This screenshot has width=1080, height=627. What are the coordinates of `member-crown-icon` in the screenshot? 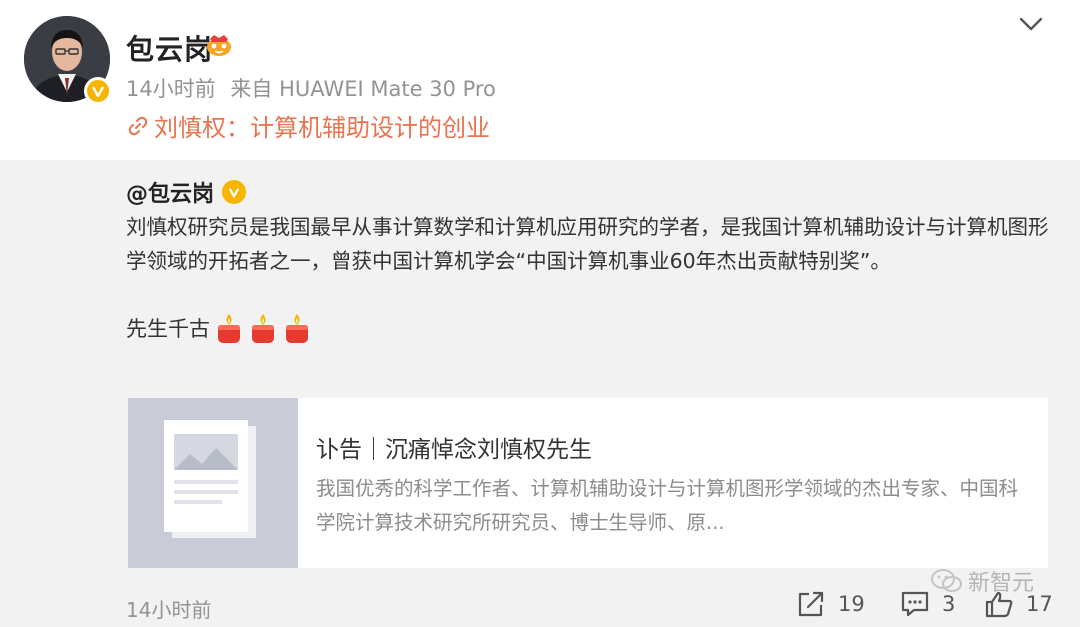 It's located at (219, 45).